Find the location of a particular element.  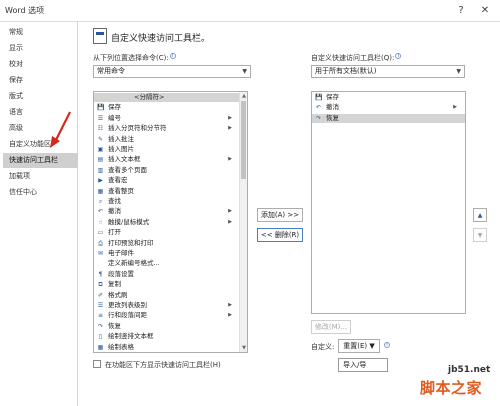

sidebar-item: 校对 is located at coordinates (40, 64).